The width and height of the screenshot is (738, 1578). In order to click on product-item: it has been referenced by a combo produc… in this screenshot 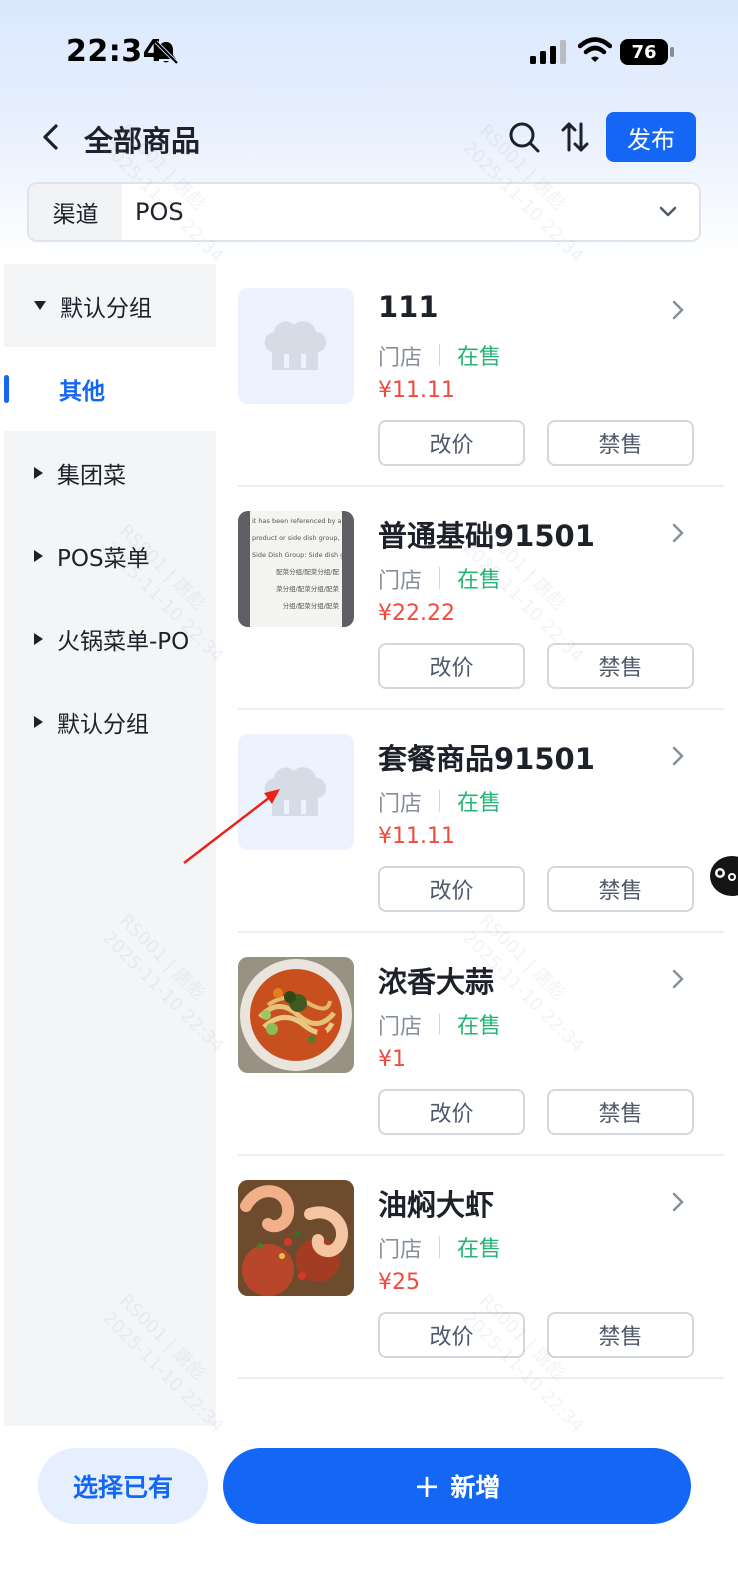, I will do `click(481, 598)`.